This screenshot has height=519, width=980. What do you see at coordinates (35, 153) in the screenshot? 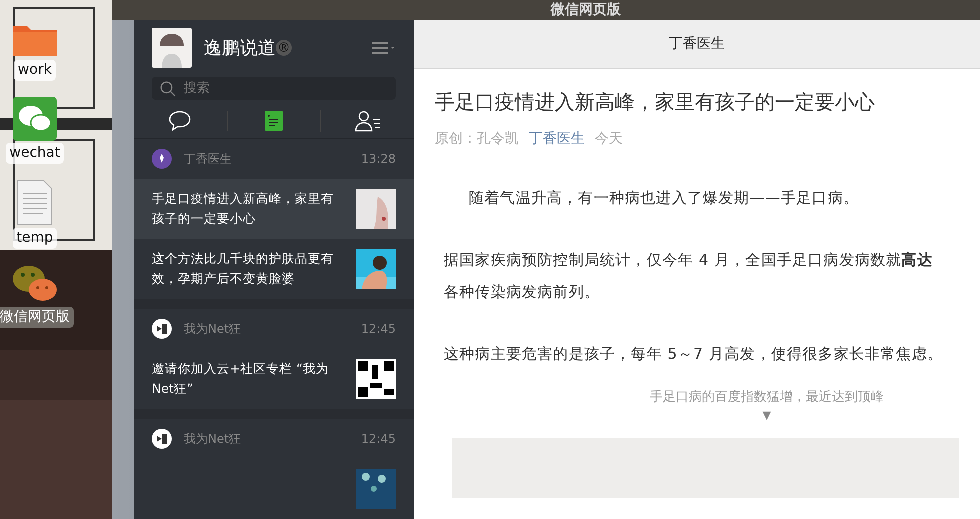
I see `desktop-icon-label: wechat` at bounding box center [35, 153].